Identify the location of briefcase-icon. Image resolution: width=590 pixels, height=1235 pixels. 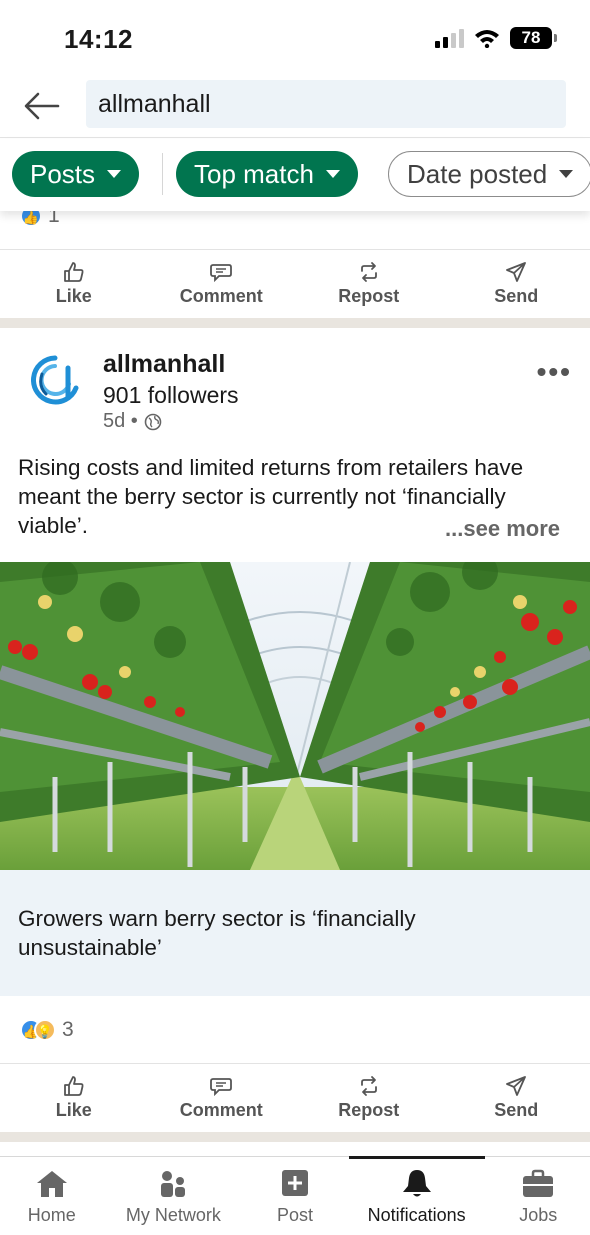
(538, 1183).